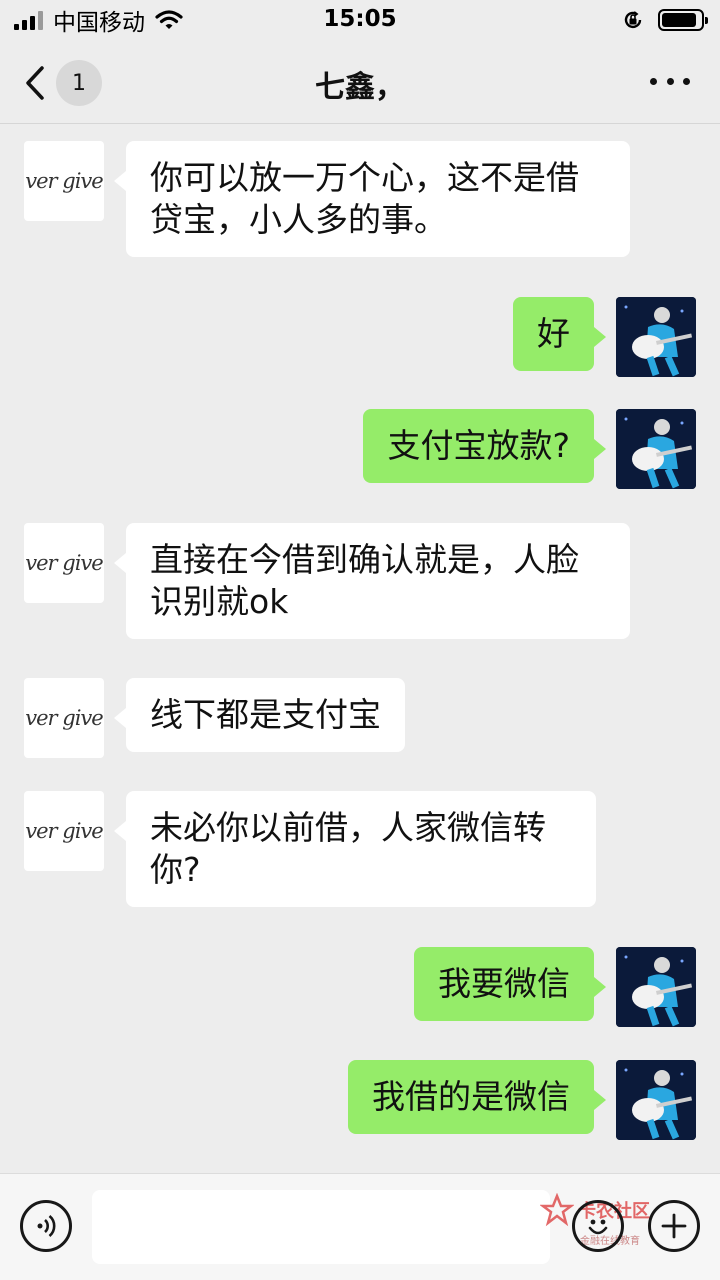  Describe the element at coordinates (504, 983) in the screenshot. I see `message-text: 我要微信` at that location.